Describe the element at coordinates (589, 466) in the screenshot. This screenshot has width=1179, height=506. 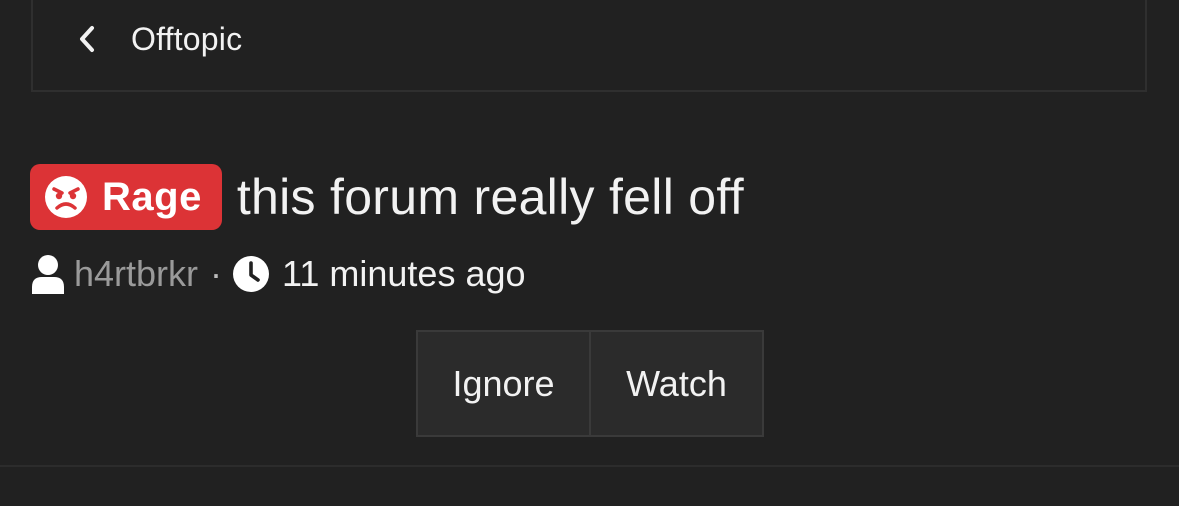
I see `section-divider` at that location.